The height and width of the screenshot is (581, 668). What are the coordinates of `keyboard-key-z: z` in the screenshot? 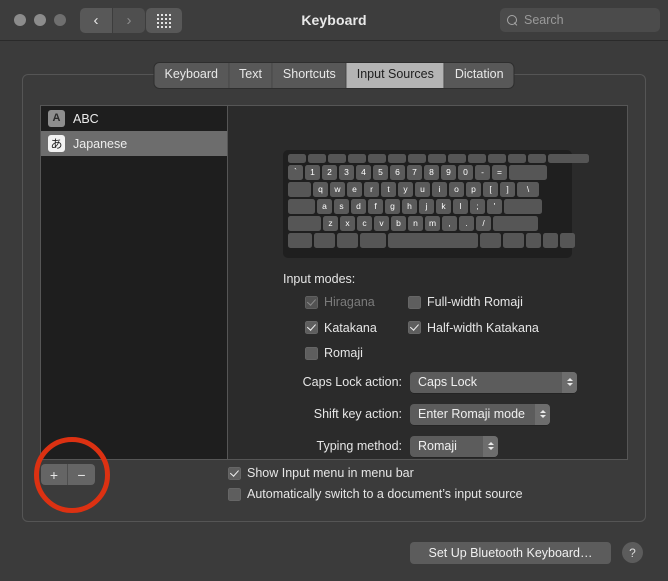 It's located at (330, 223).